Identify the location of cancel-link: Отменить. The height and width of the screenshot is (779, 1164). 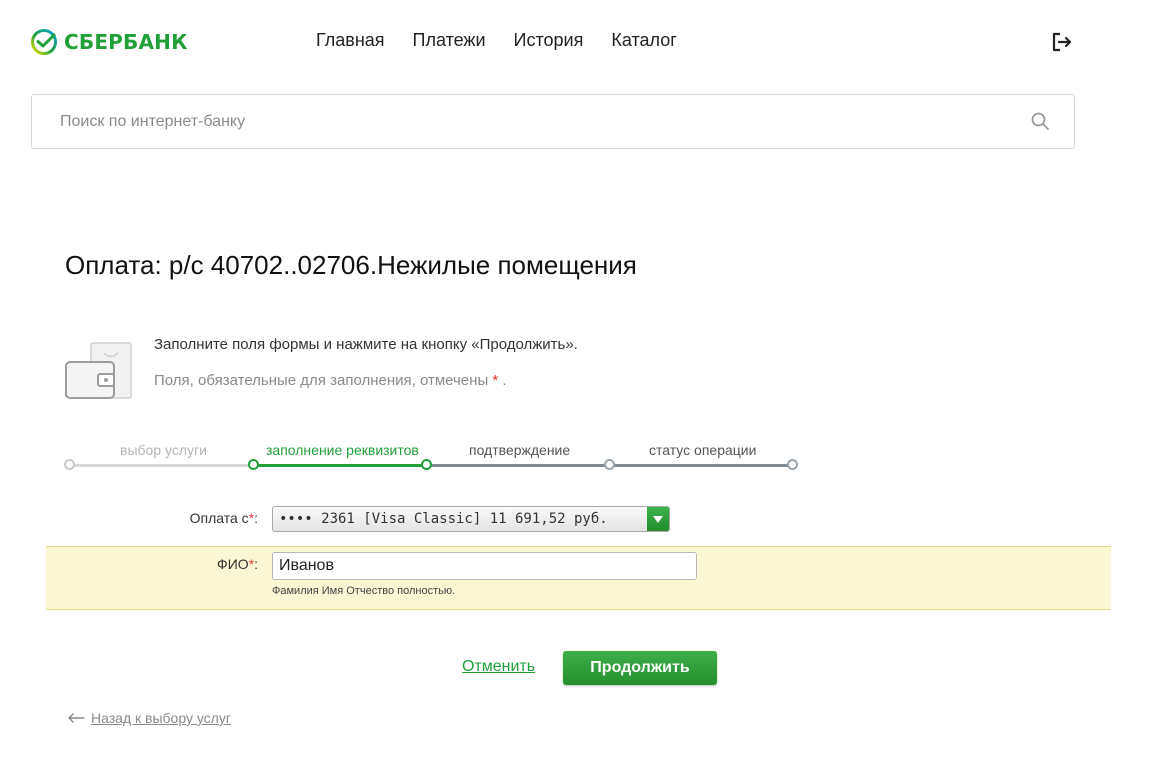
(498, 667).